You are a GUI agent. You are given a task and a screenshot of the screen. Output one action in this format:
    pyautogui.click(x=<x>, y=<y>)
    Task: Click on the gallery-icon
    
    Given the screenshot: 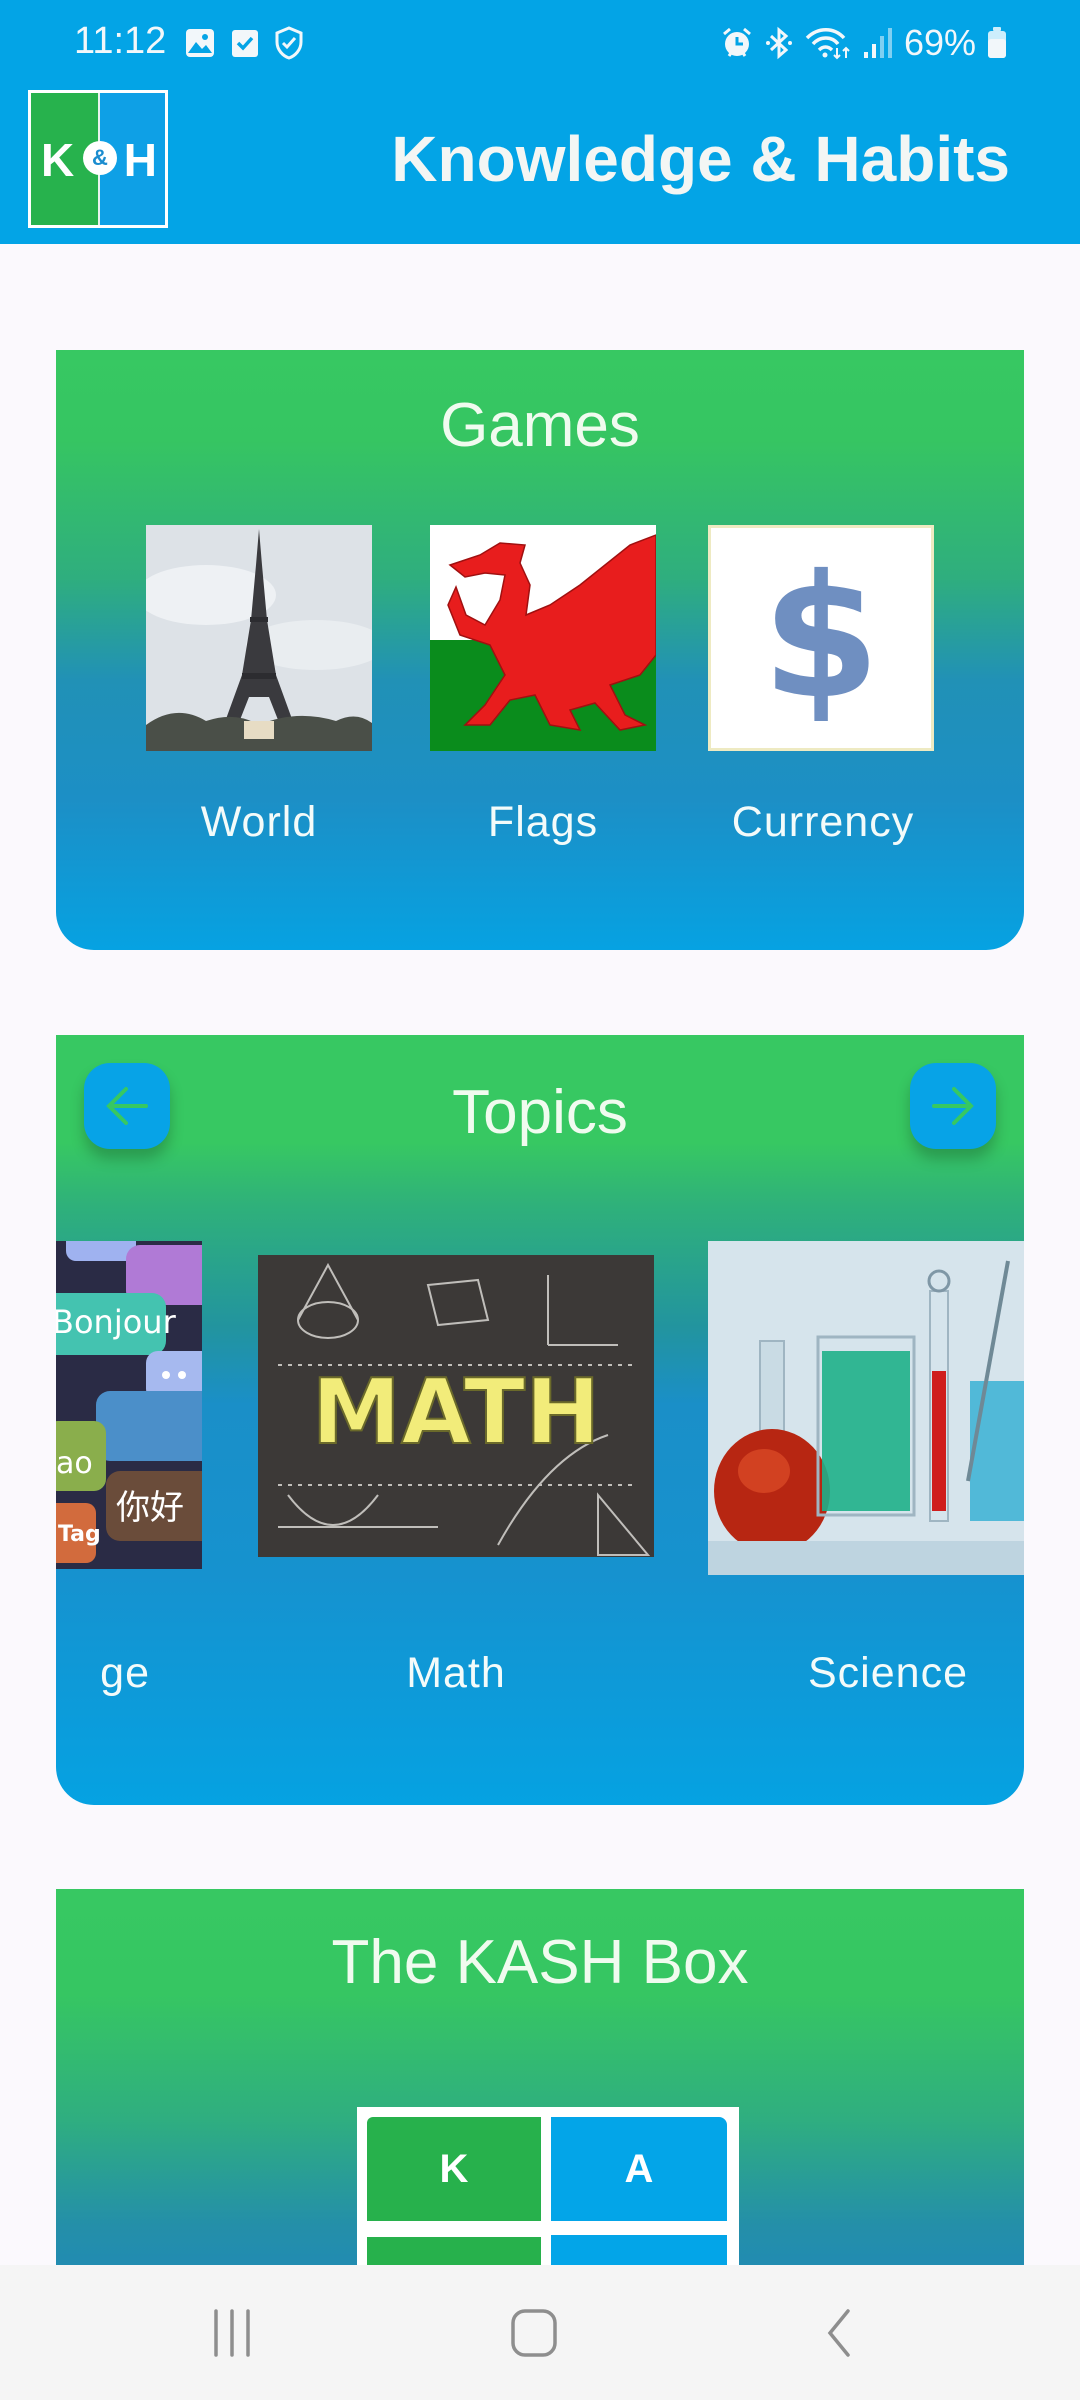 What is the action you would take?
    pyautogui.click(x=200, y=43)
    